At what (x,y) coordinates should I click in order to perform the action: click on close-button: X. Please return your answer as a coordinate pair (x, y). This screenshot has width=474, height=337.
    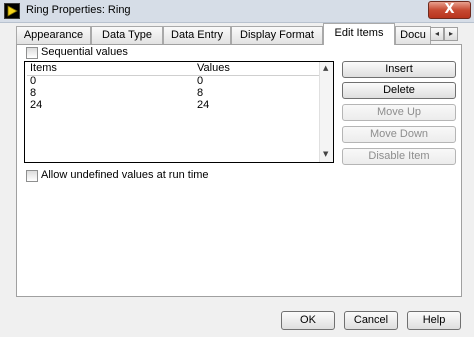
    Looking at the image, I should click on (449, 10).